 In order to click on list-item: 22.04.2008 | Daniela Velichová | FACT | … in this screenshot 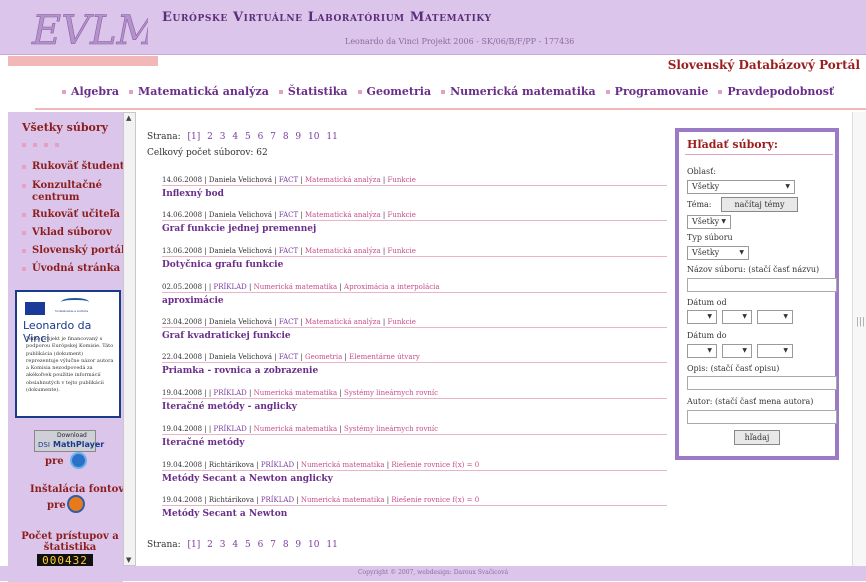, I will do `click(414, 364)`.